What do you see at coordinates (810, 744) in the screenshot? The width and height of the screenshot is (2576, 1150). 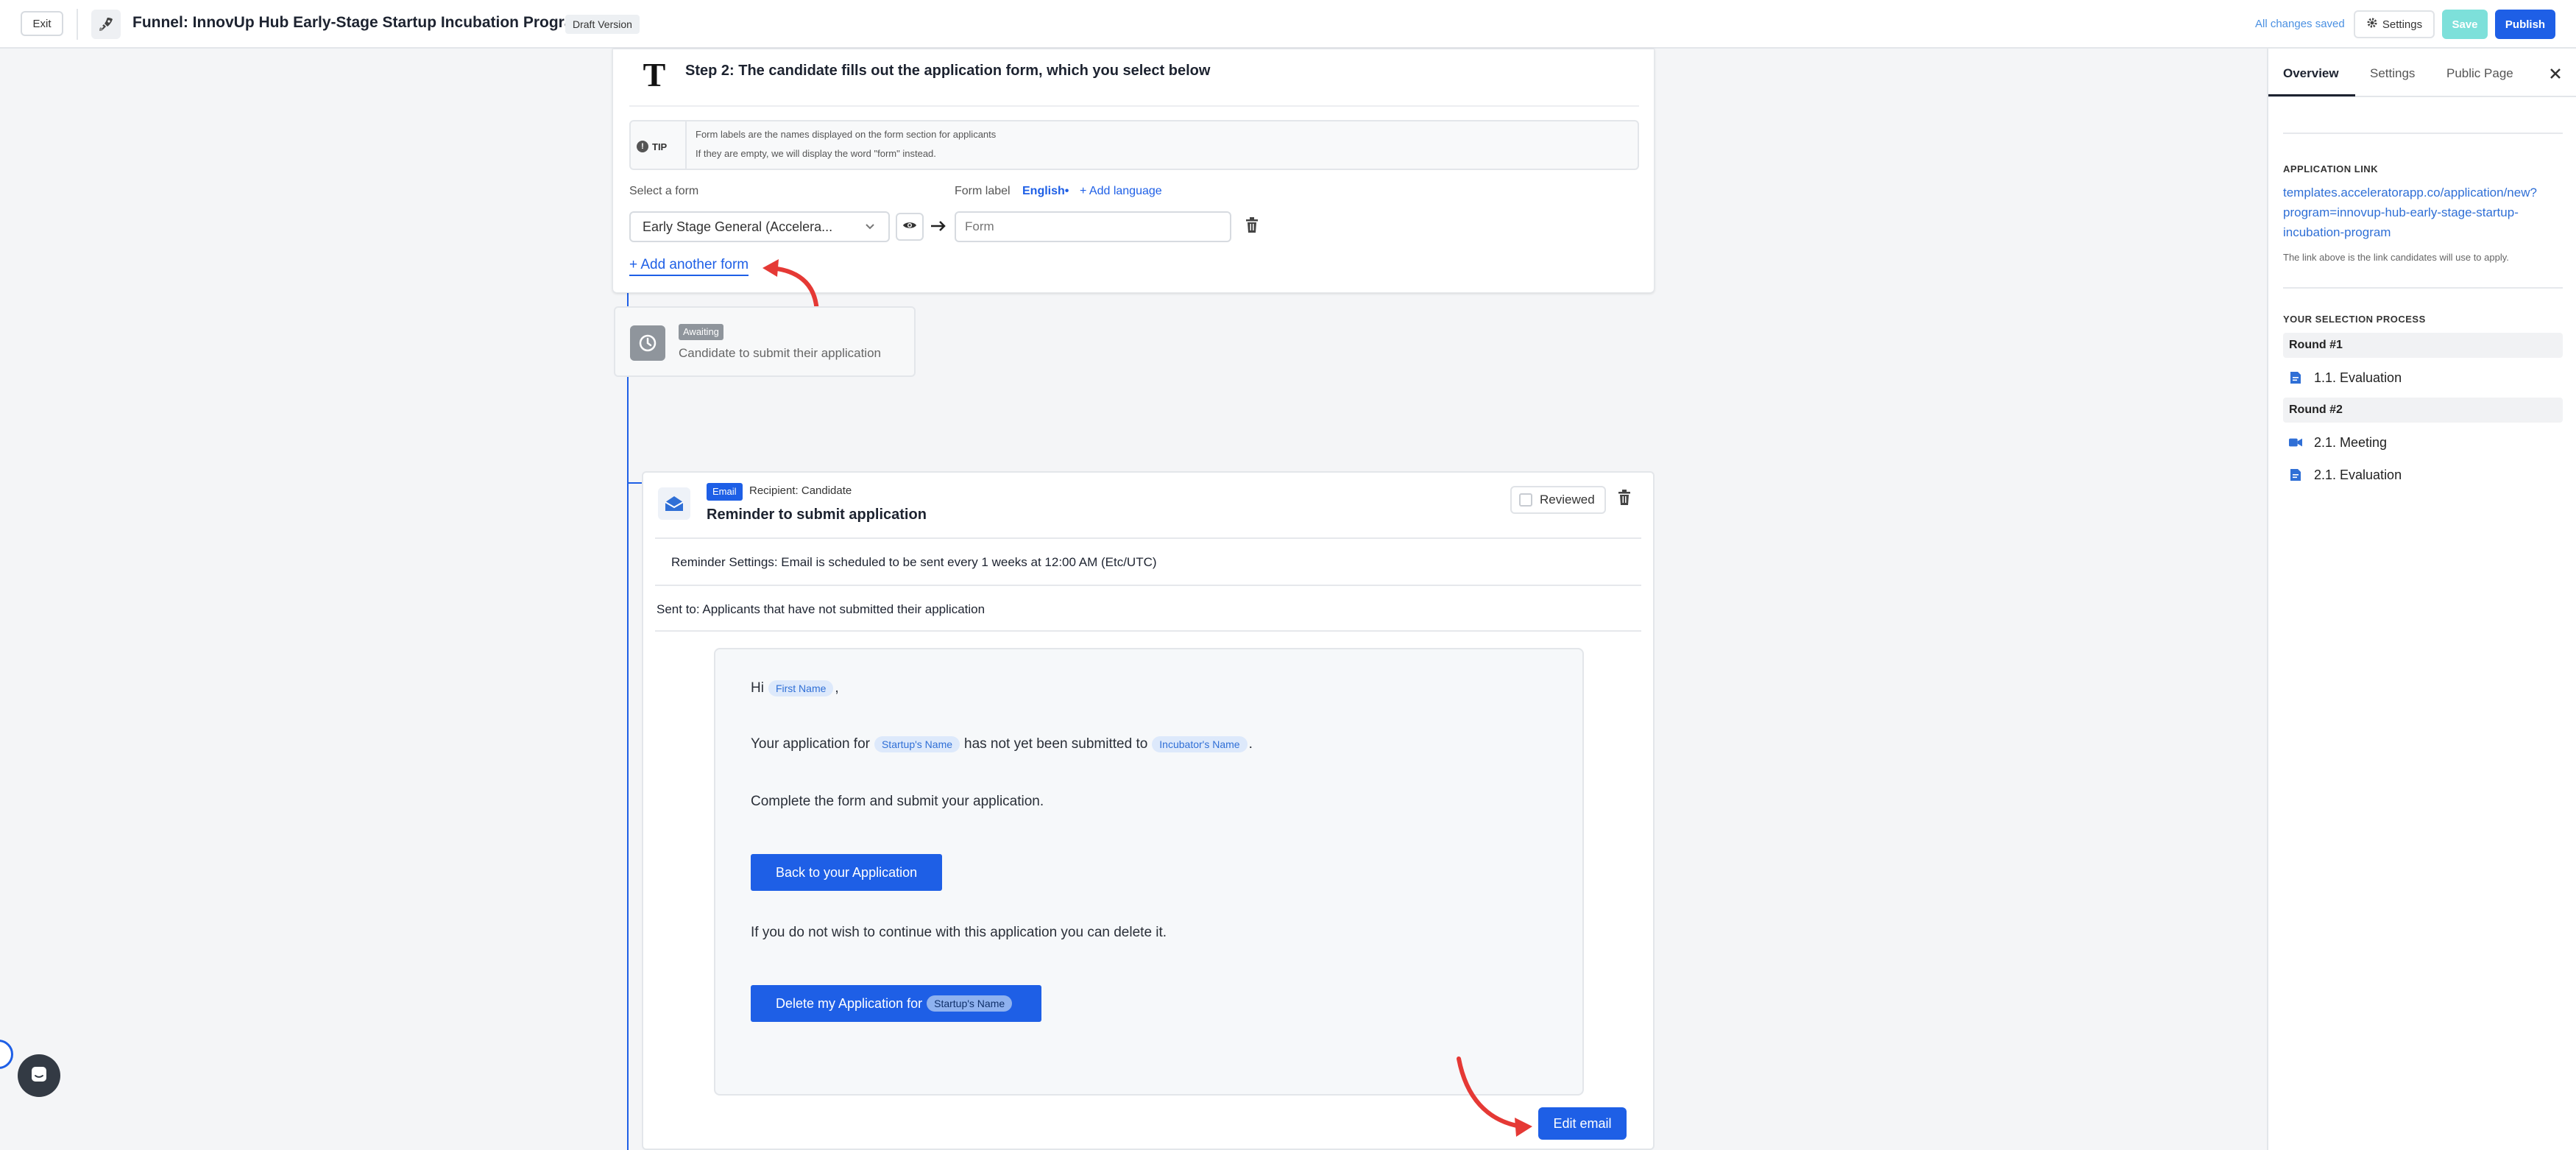 I see `line2-part-a: Your application for` at bounding box center [810, 744].